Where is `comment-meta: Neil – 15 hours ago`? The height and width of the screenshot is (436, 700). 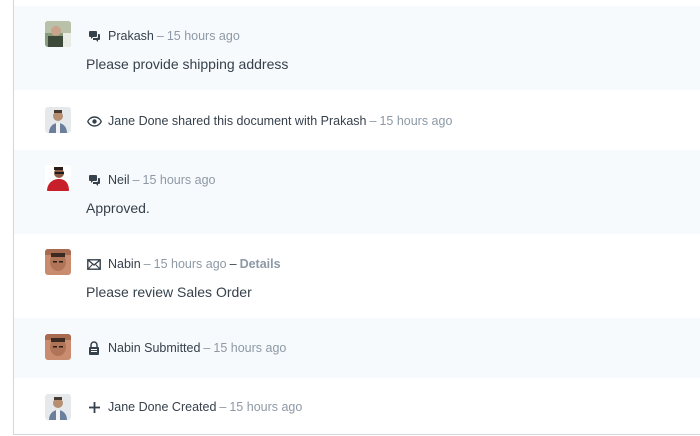
comment-meta: Neil – 15 hours ago is located at coordinates (150, 180).